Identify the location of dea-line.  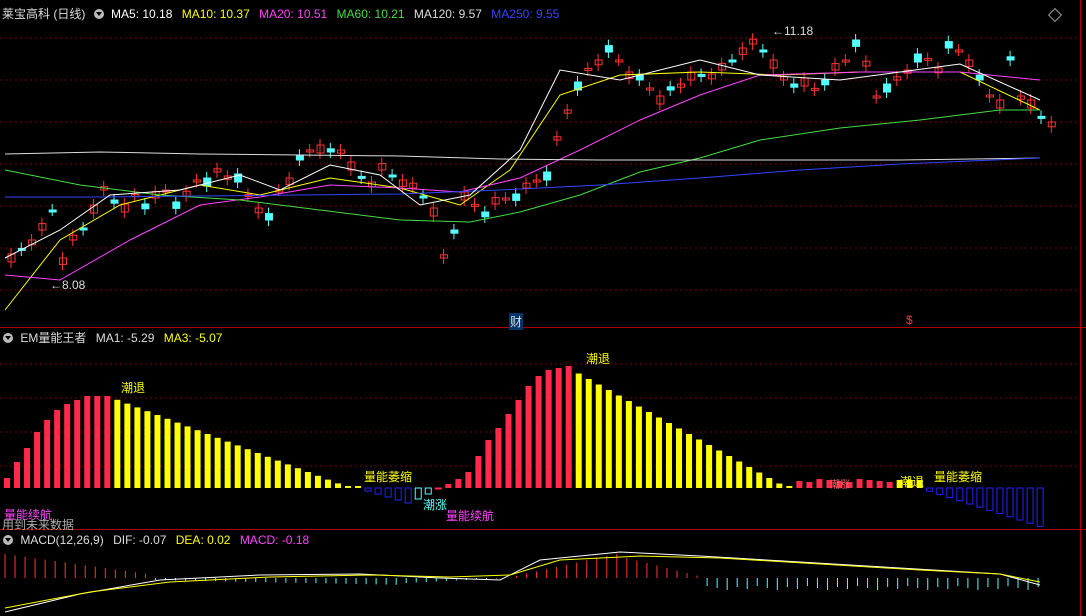
(522, 582).